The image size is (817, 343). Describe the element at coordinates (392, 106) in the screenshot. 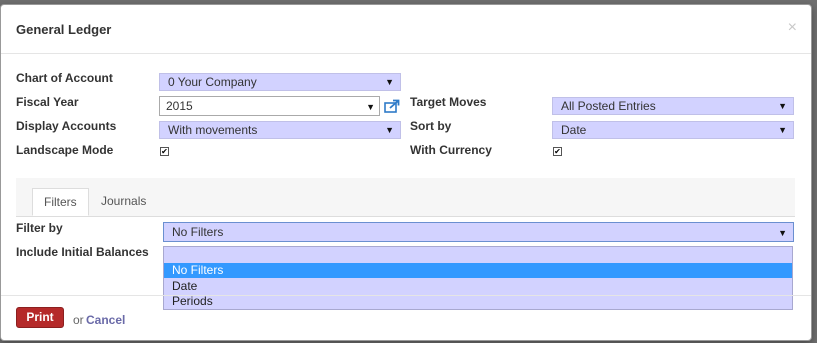

I see `external-link-icon` at that location.